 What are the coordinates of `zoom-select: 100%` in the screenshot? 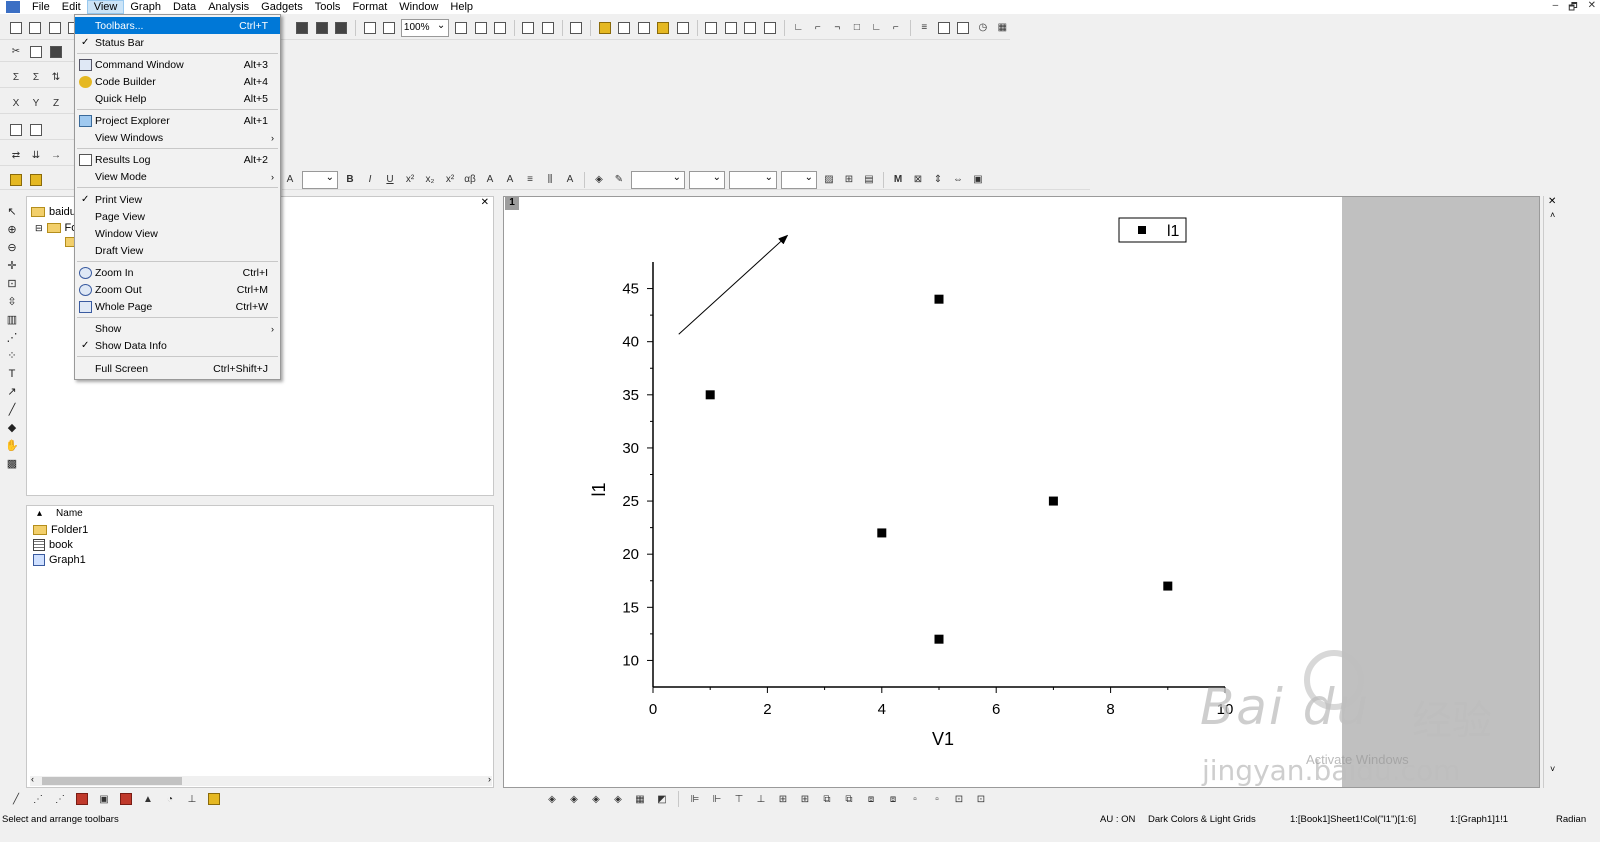 It's located at (425, 27).